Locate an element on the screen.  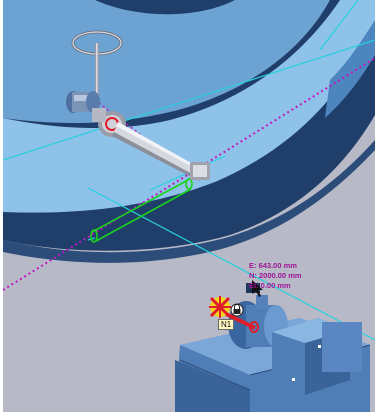
coord-el: El: 0.00 mm is located at coordinates (270, 285).